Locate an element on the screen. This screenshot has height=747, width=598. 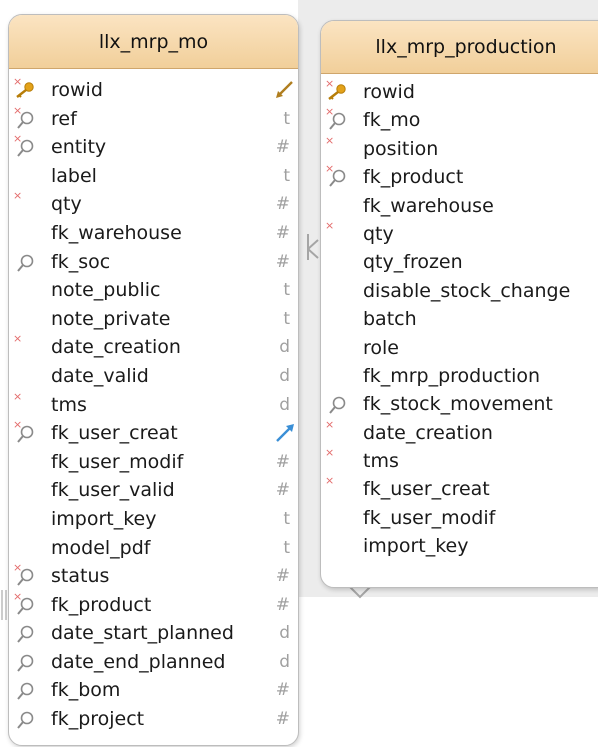
column-row: note_public t is located at coordinates (153, 290).